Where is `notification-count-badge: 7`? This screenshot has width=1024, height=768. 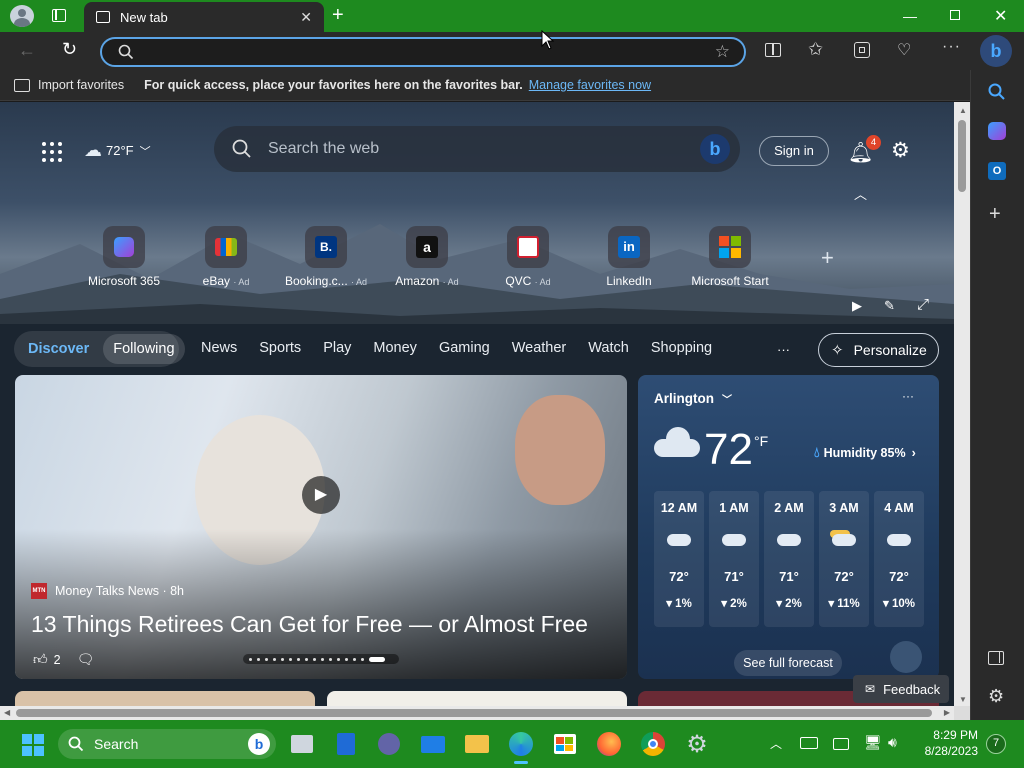
notification-count-badge: 7 is located at coordinates (996, 744).